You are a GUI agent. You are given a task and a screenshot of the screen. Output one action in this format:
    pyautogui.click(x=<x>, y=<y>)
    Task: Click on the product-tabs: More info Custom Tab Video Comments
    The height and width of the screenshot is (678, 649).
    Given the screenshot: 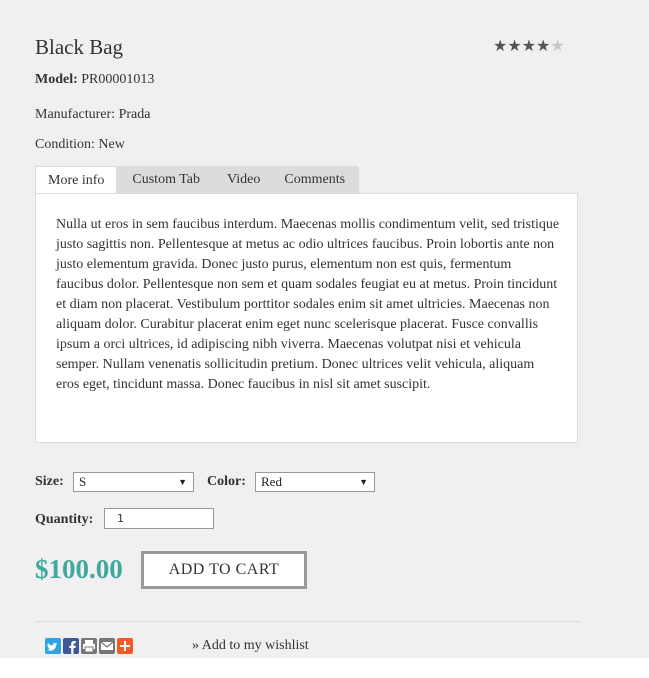 What is the action you would take?
    pyautogui.click(x=197, y=180)
    